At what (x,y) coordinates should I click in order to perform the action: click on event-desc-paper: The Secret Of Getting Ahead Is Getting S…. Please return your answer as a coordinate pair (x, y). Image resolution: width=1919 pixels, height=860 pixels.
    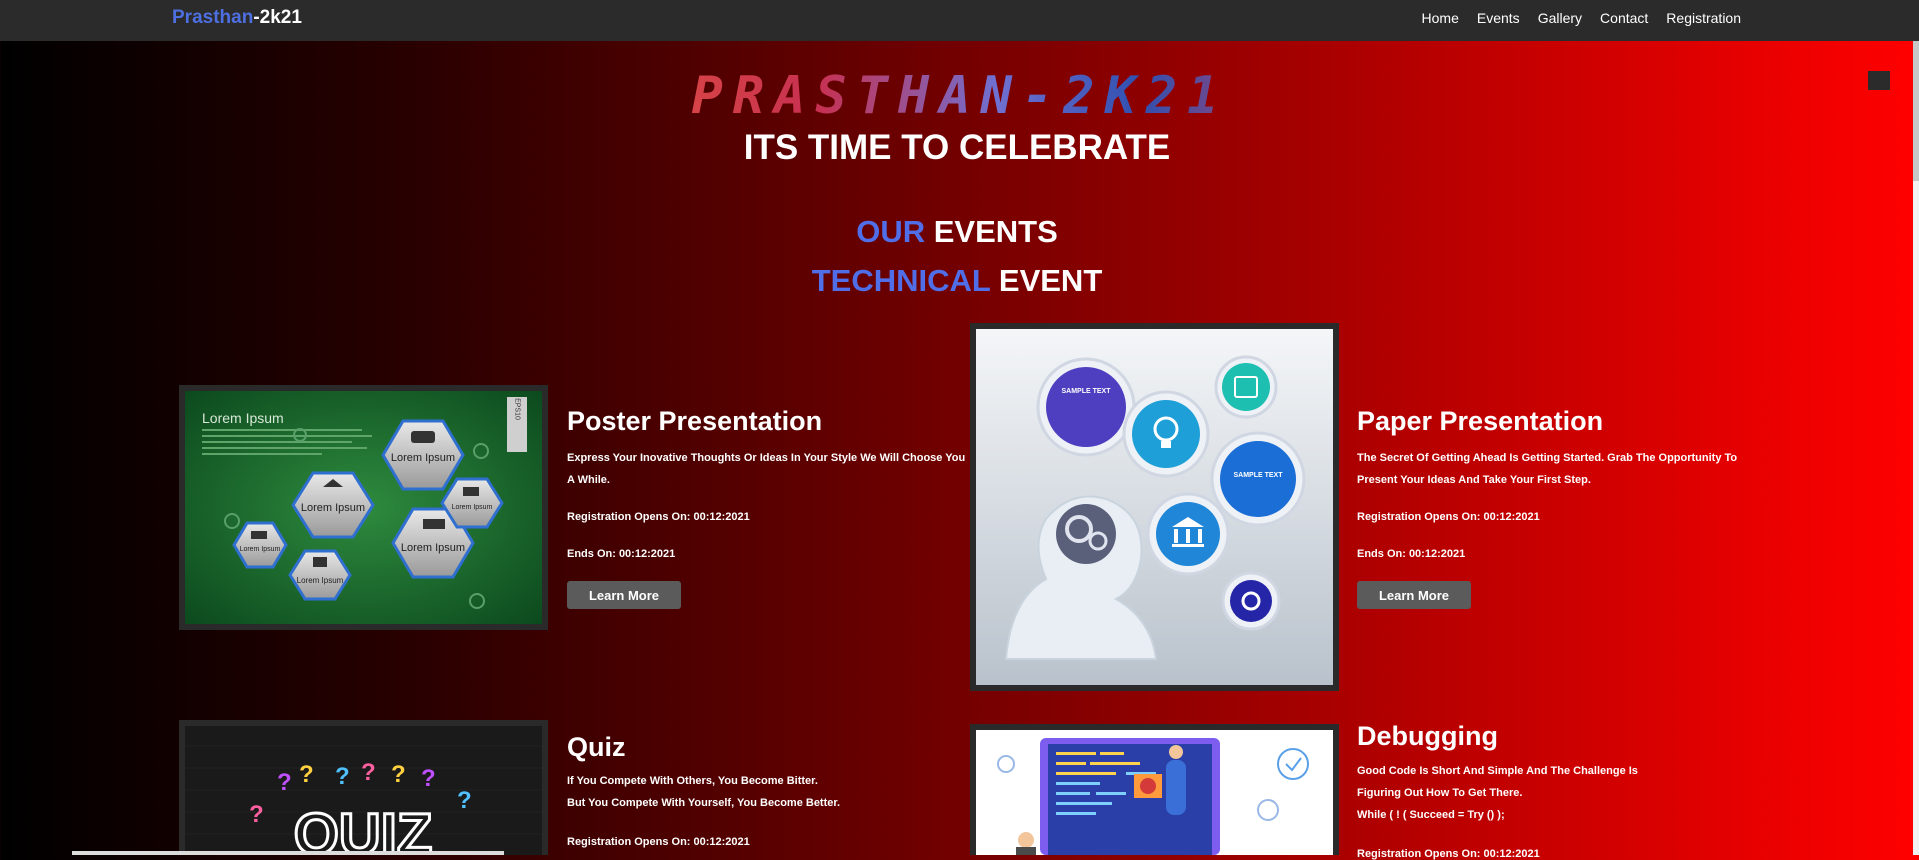
    Looking at the image, I should click on (1547, 469).